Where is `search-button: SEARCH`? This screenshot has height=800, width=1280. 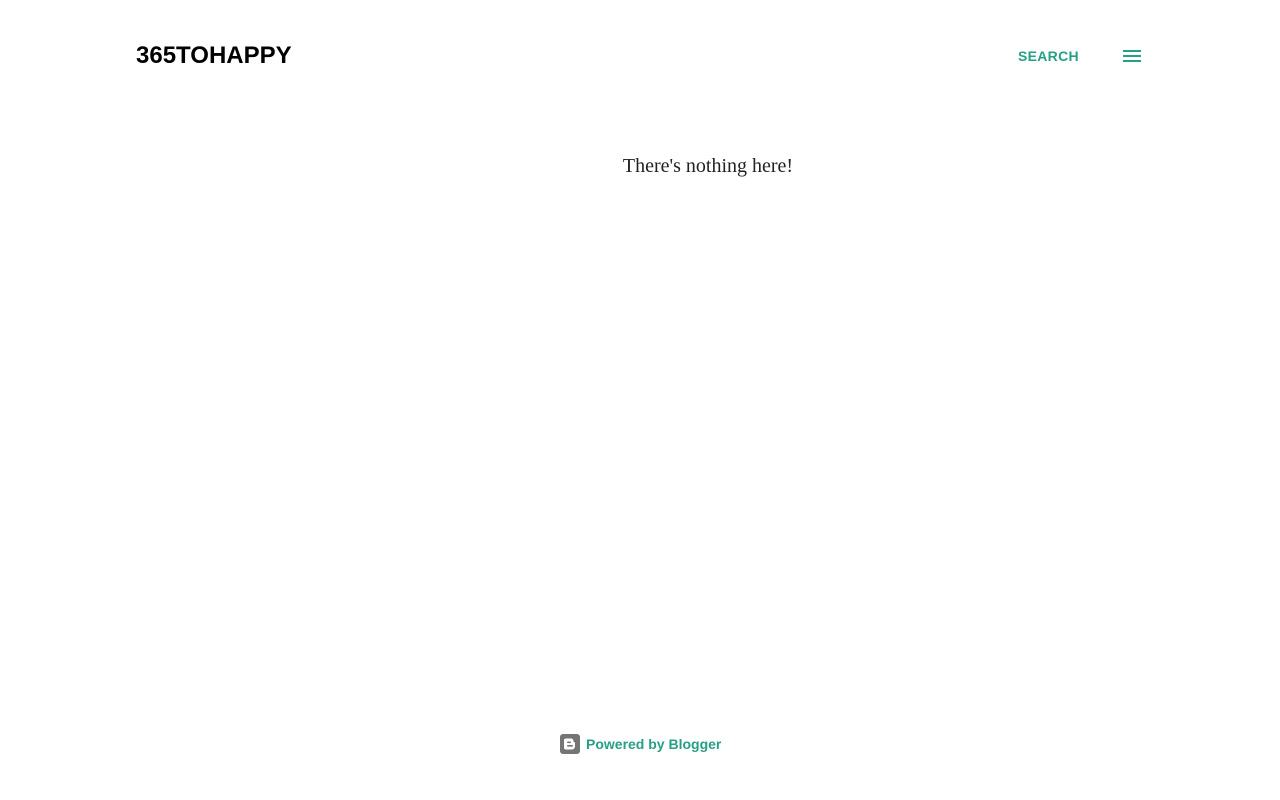 search-button: SEARCH is located at coordinates (1048, 56).